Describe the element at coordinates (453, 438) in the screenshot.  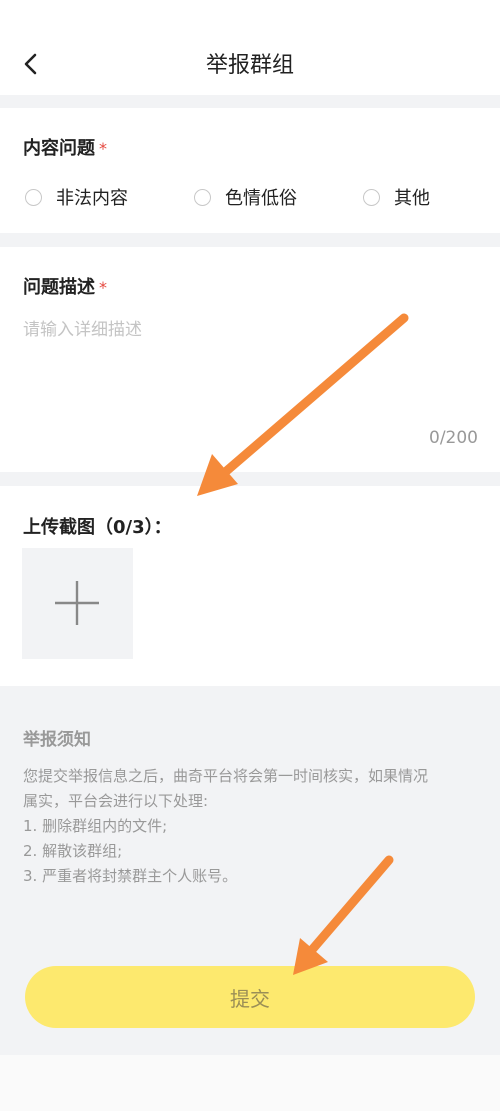
I see `char-counter: 0/200` at that location.